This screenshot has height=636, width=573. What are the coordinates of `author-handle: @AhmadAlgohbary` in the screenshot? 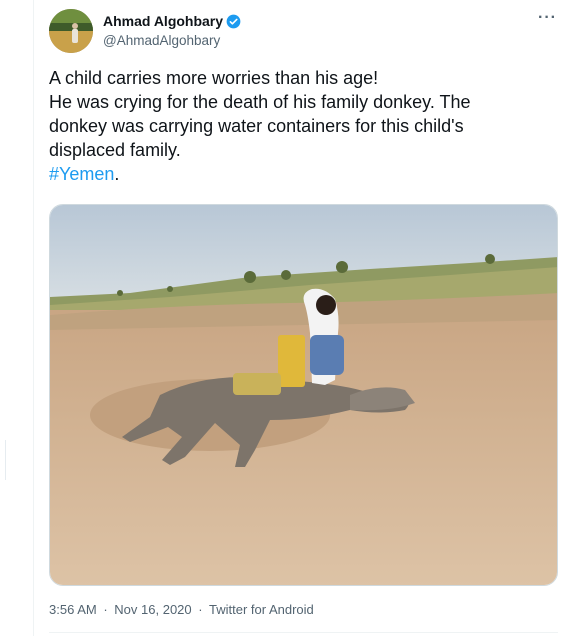 It's located at (161, 40).